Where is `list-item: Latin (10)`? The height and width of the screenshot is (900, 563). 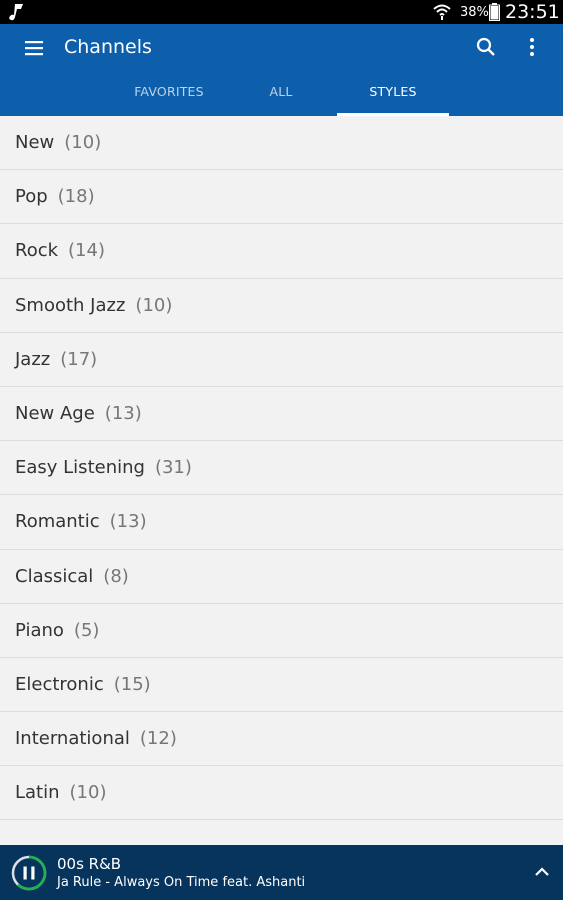 list-item: Latin (10) is located at coordinates (281, 793).